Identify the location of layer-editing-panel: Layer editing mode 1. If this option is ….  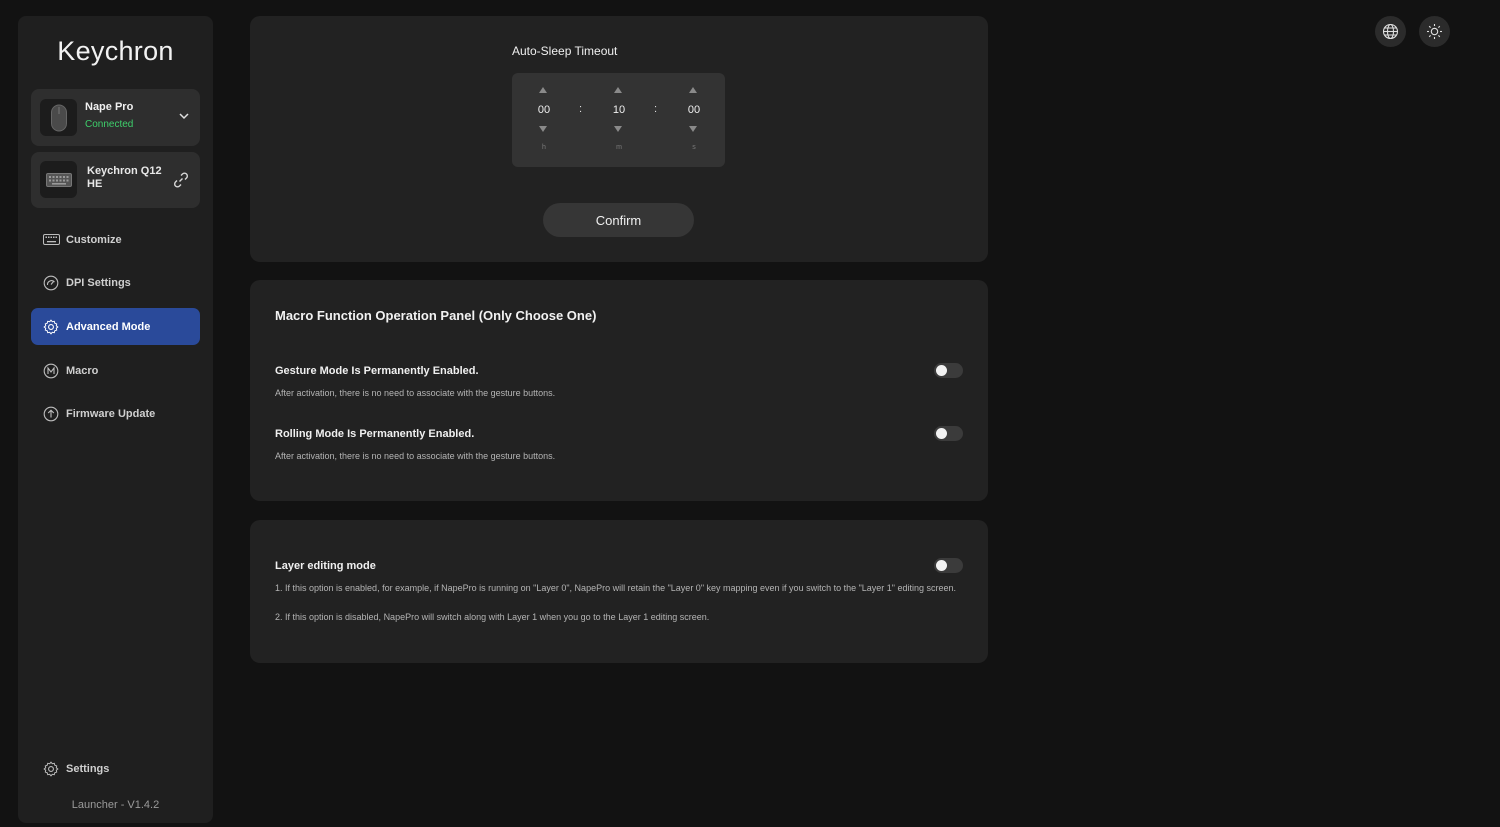
(619, 591).